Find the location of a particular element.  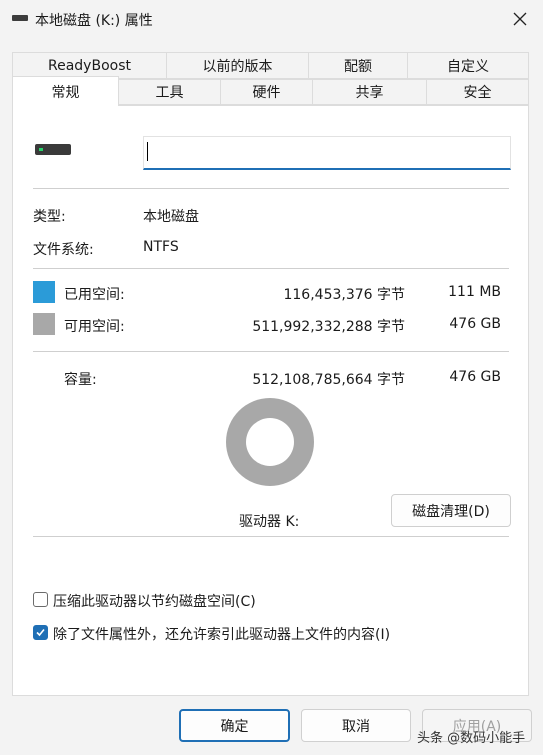

close-button is located at coordinates (520, 19).